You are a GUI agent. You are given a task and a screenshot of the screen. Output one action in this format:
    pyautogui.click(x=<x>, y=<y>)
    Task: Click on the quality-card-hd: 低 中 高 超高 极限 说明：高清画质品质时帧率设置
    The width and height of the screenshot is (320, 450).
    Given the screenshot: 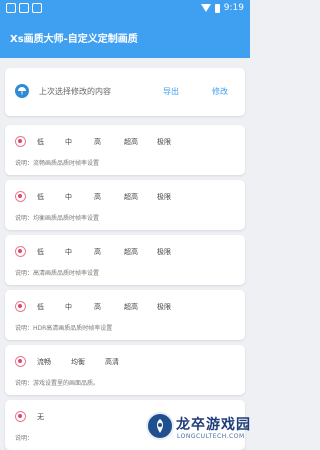 What is the action you would take?
    pyautogui.click(x=125, y=260)
    